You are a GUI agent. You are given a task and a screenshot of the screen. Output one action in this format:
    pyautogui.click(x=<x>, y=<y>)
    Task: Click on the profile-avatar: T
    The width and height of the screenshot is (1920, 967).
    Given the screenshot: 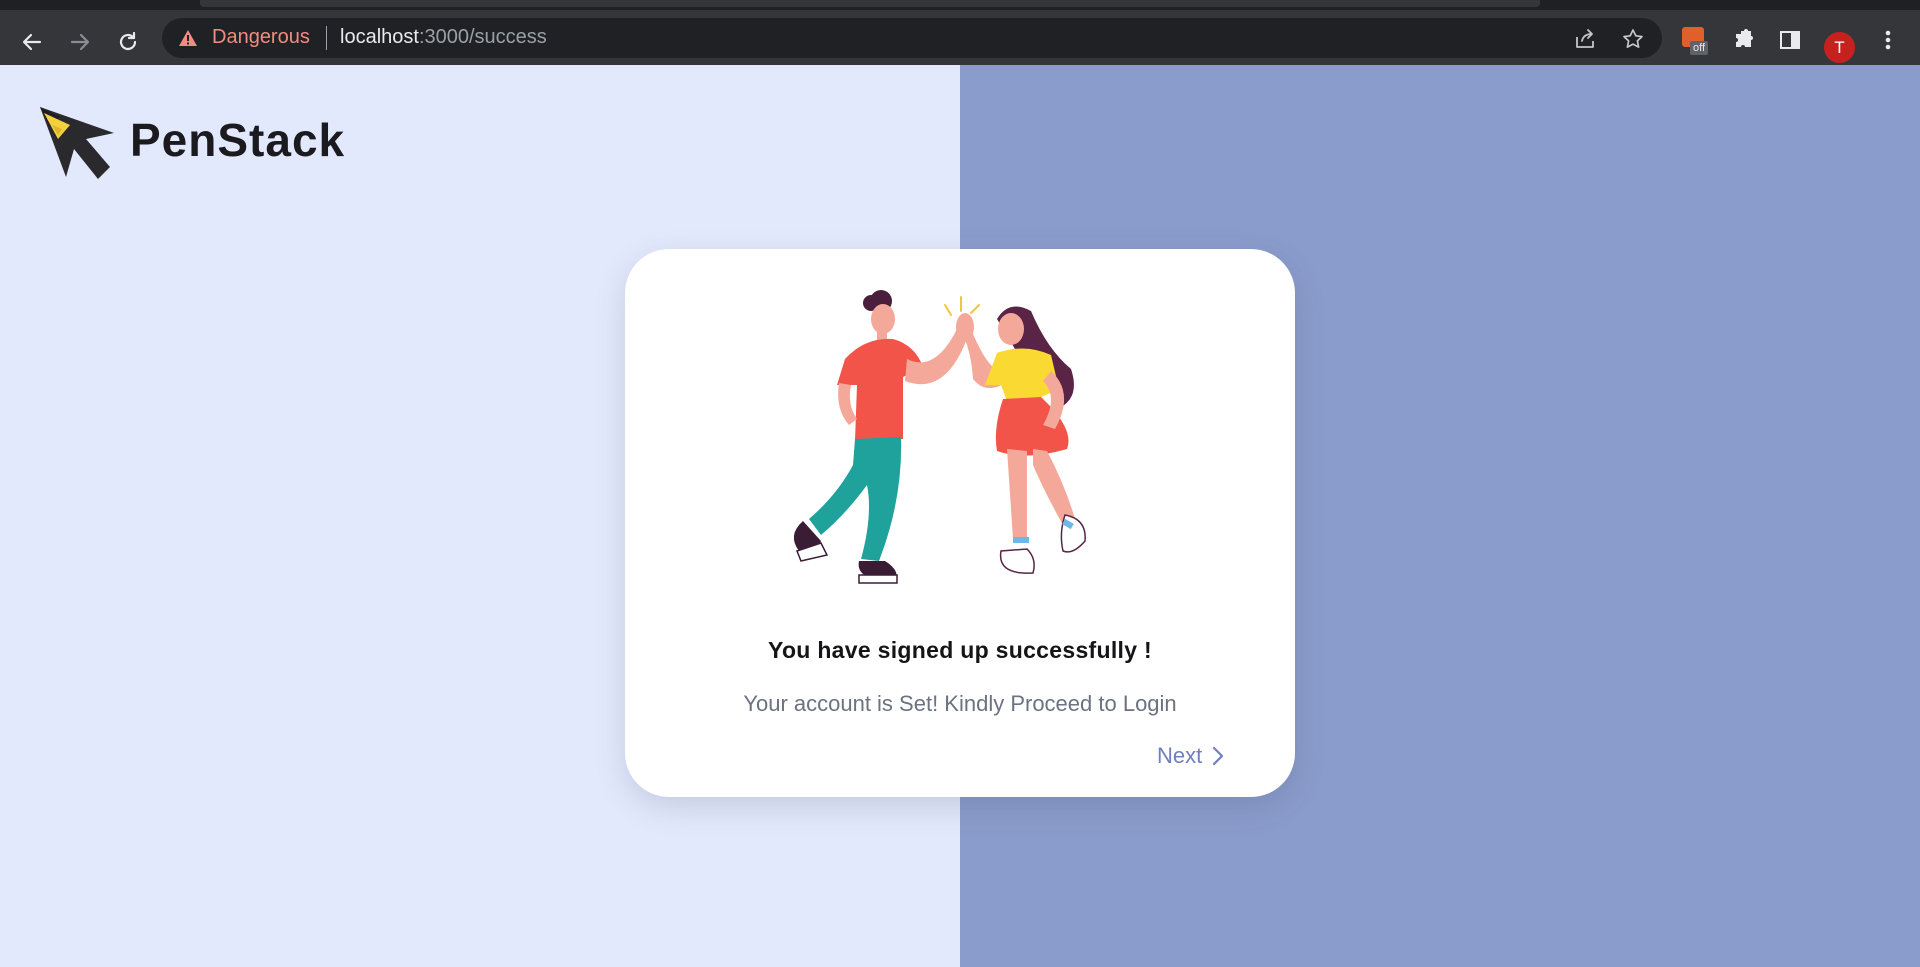 What is the action you would take?
    pyautogui.click(x=1839, y=47)
    